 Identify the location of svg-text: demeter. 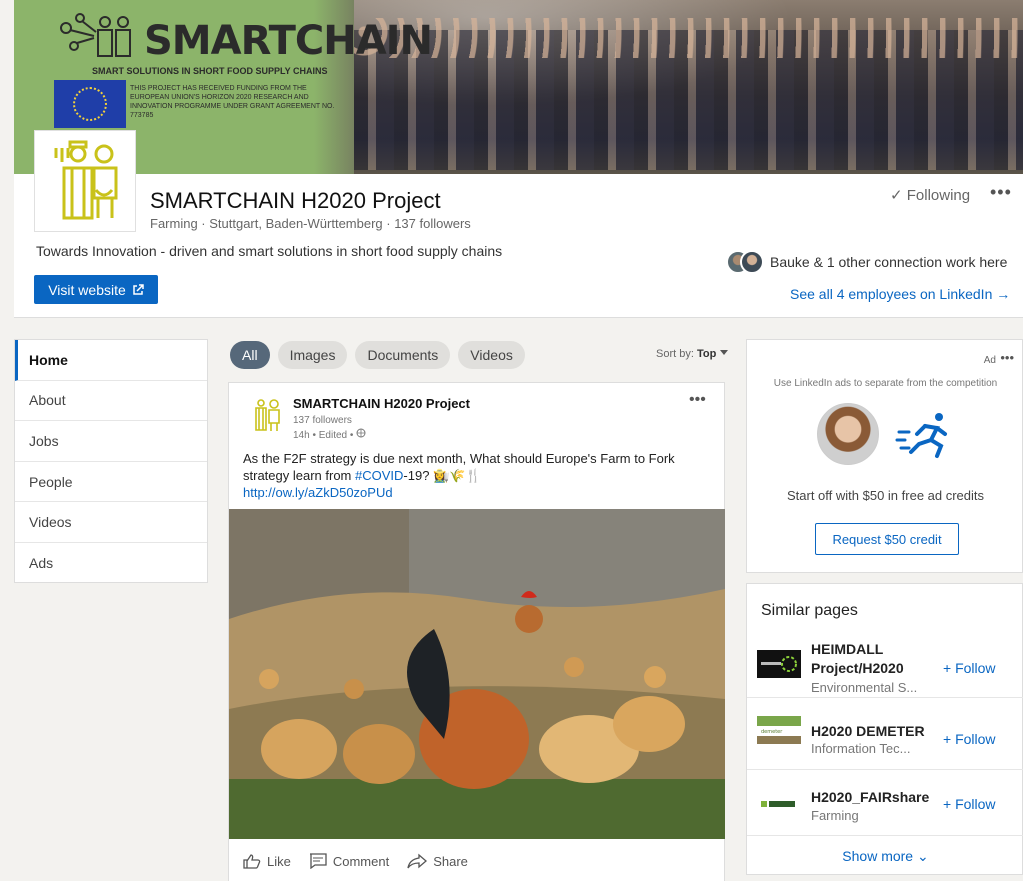
(772, 732).